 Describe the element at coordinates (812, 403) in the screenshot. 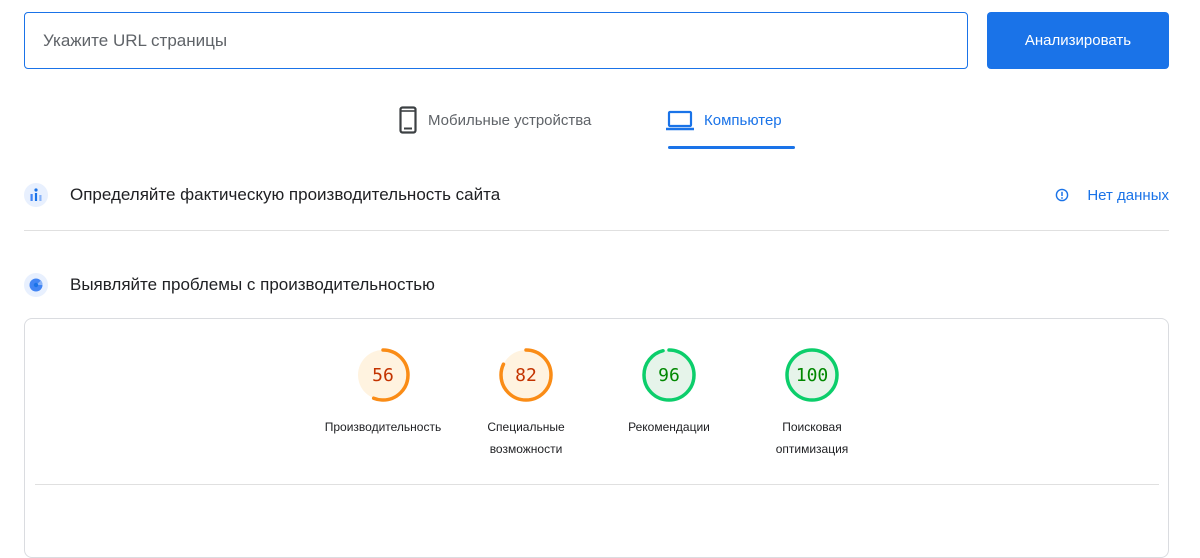

I see `score-gauge: 100 Поисковая оптимизация` at that location.